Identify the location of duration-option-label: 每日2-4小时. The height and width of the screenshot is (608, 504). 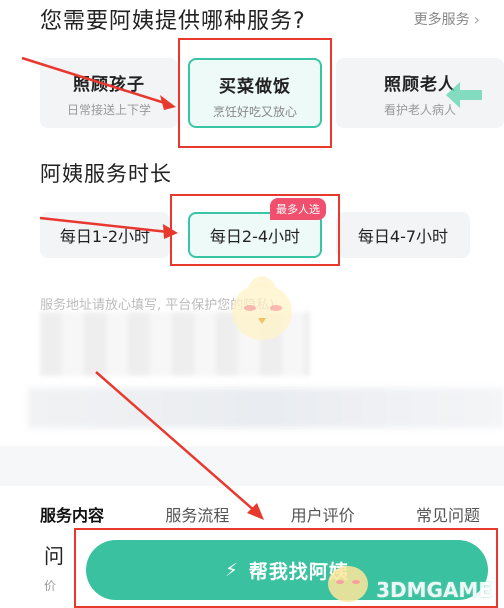
(255, 236).